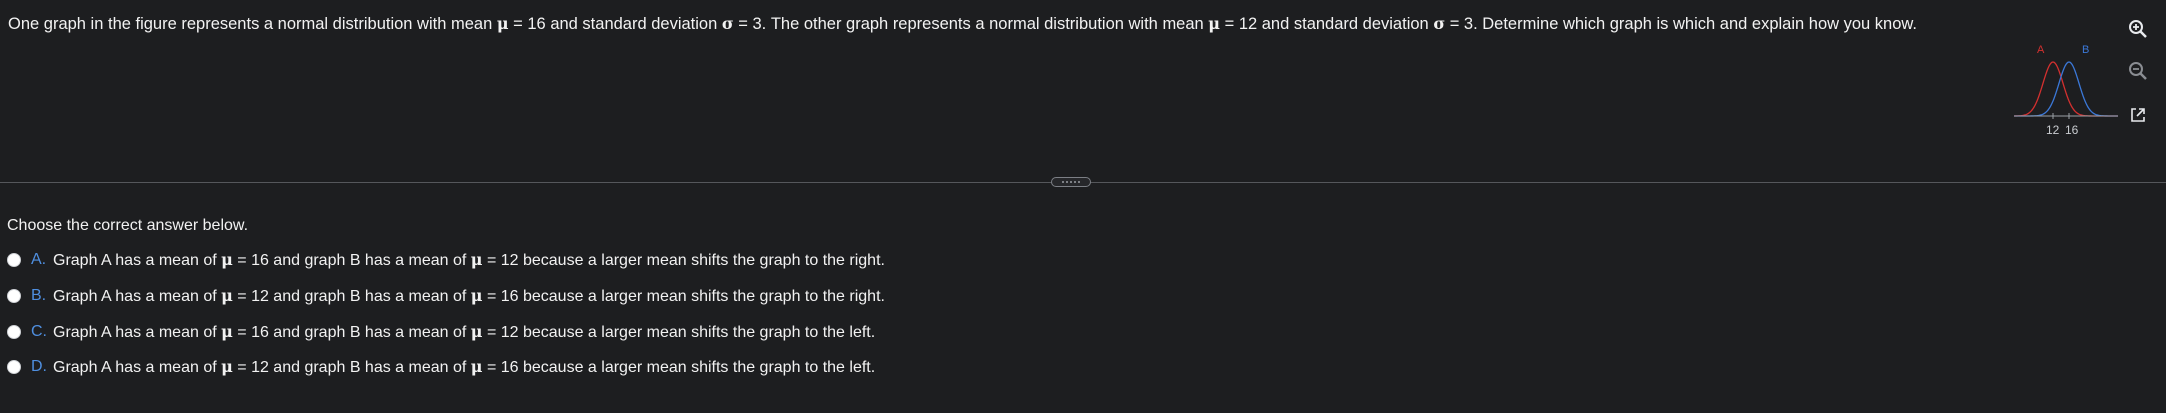 The height and width of the screenshot is (413, 2166). What do you see at coordinates (39, 366) in the screenshot?
I see `option-letter: D.` at bounding box center [39, 366].